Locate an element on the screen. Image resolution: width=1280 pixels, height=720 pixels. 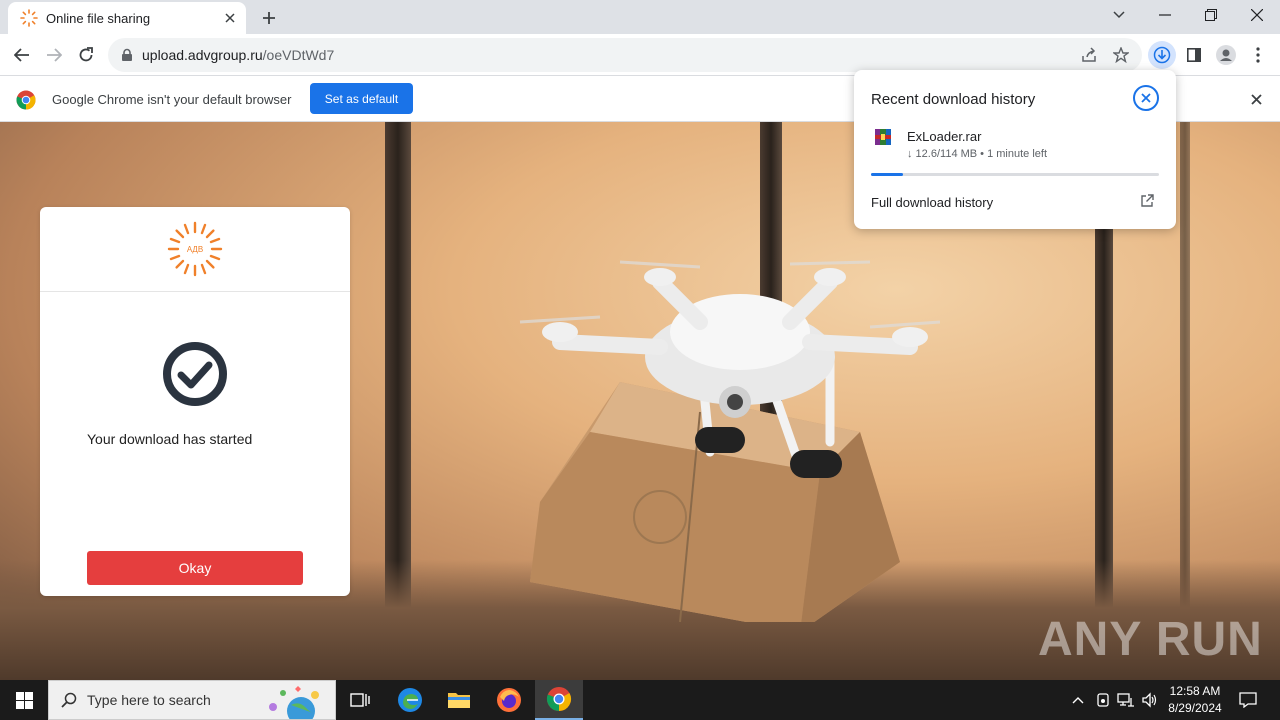
adv-logo-text: АДВ is located at coordinates (195, 249).